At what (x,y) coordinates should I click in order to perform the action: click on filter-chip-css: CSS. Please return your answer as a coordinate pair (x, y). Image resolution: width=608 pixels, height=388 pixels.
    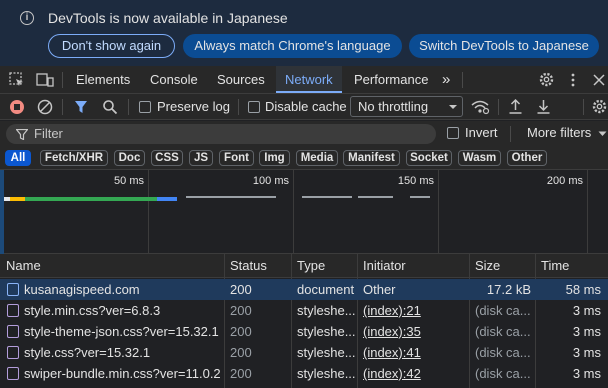
    Looking at the image, I should click on (167, 158).